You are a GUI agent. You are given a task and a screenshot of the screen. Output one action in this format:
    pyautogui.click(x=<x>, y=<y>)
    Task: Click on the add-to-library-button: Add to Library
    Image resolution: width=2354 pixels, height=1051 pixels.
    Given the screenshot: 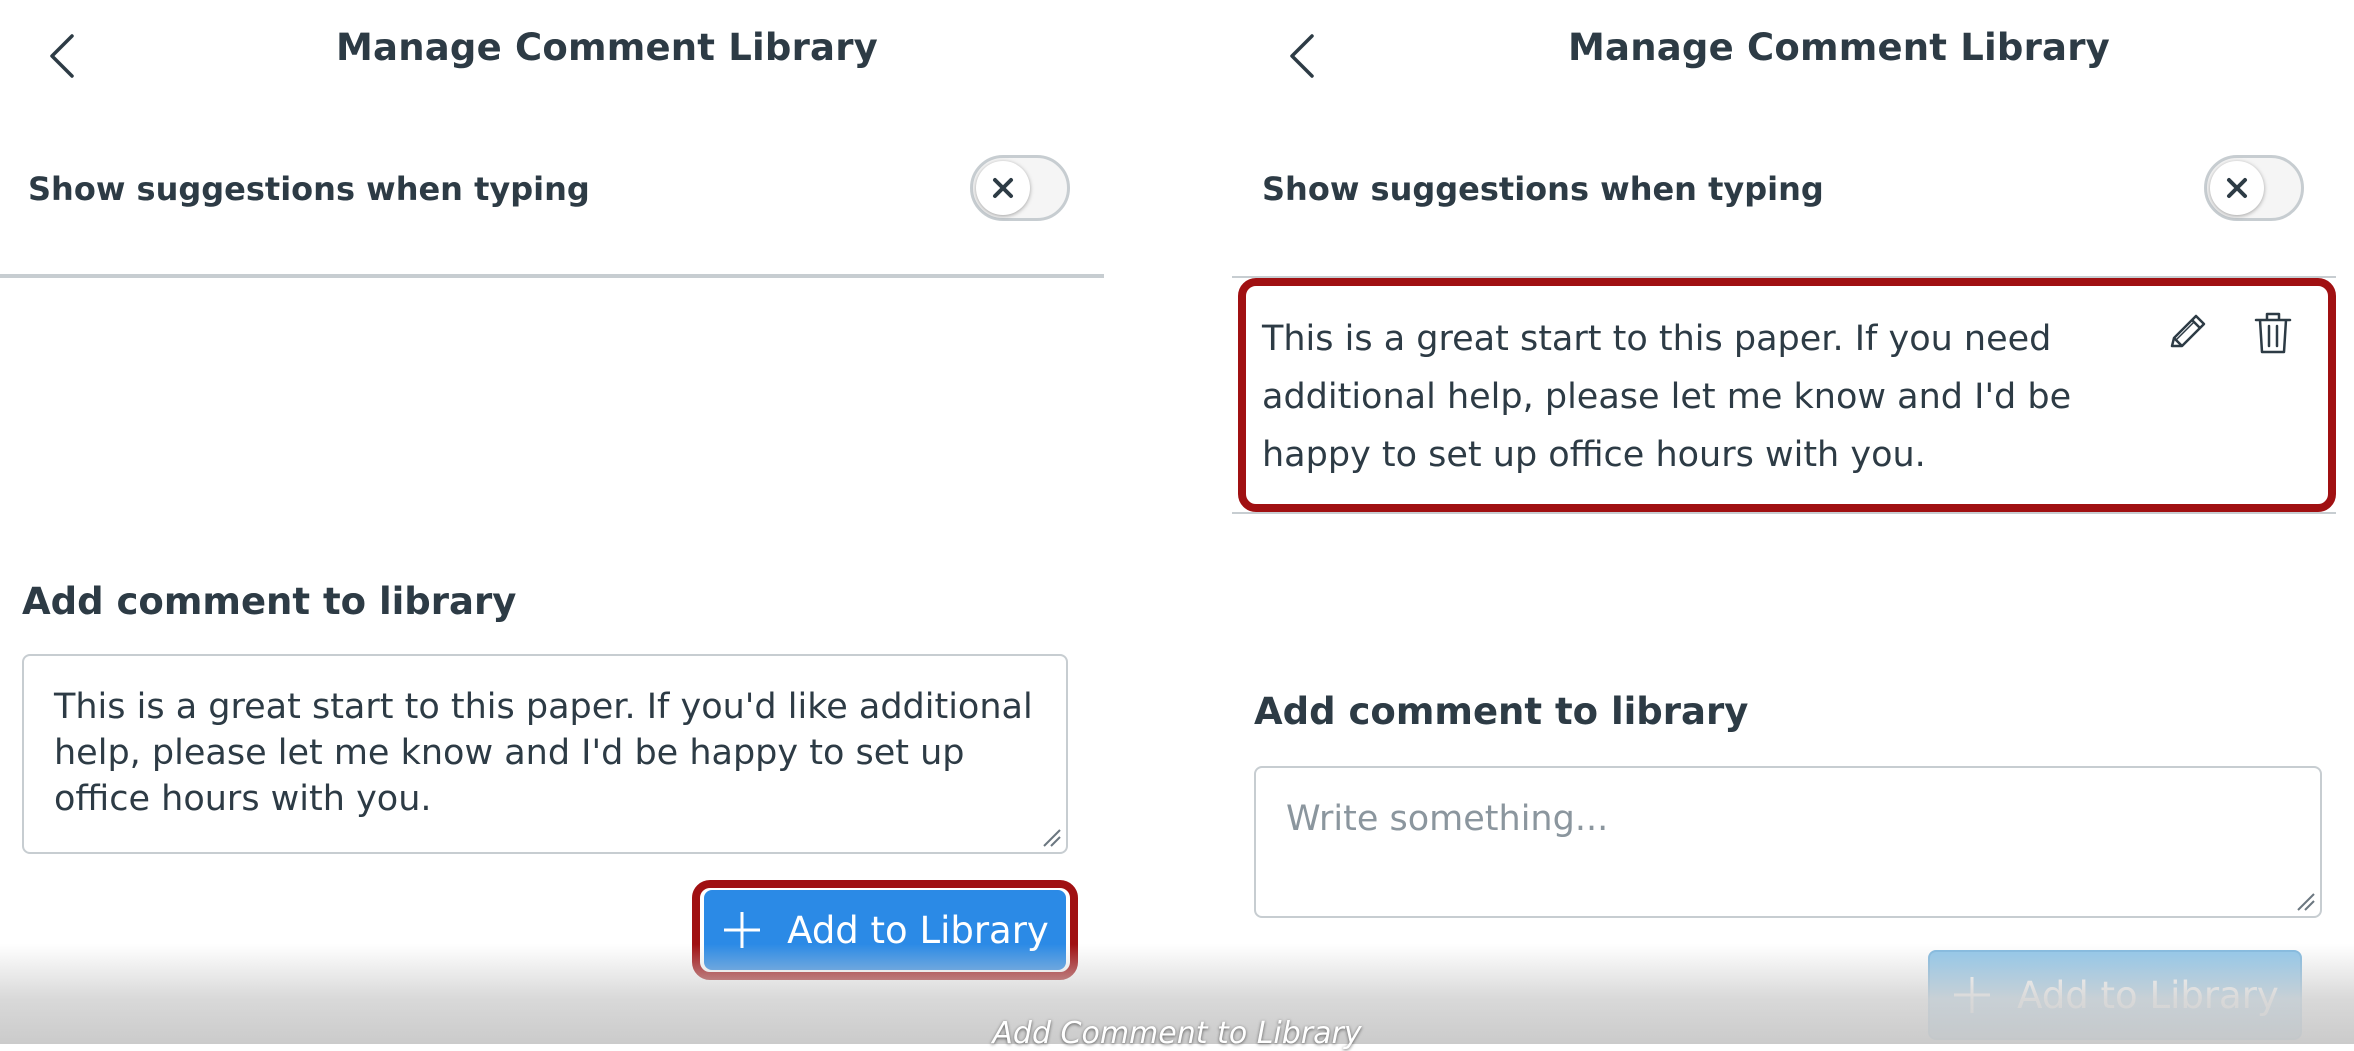 What is the action you would take?
    pyautogui.click(x=885, y=930)
    